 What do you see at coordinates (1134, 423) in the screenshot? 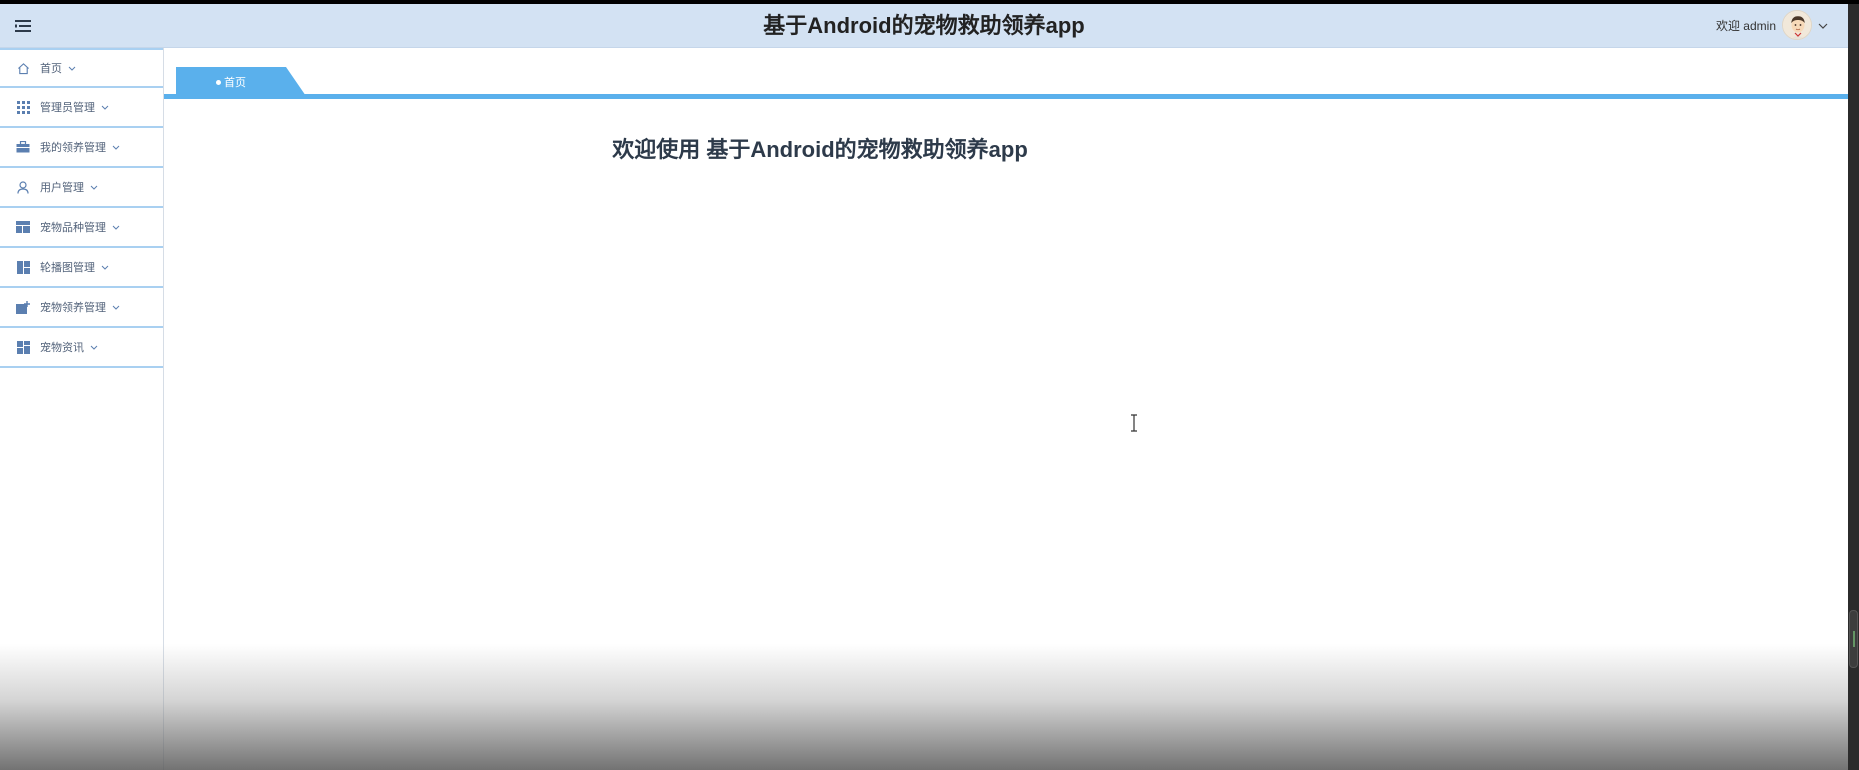
I see `text-cursor-icon` at bounding box center [1134, 423].